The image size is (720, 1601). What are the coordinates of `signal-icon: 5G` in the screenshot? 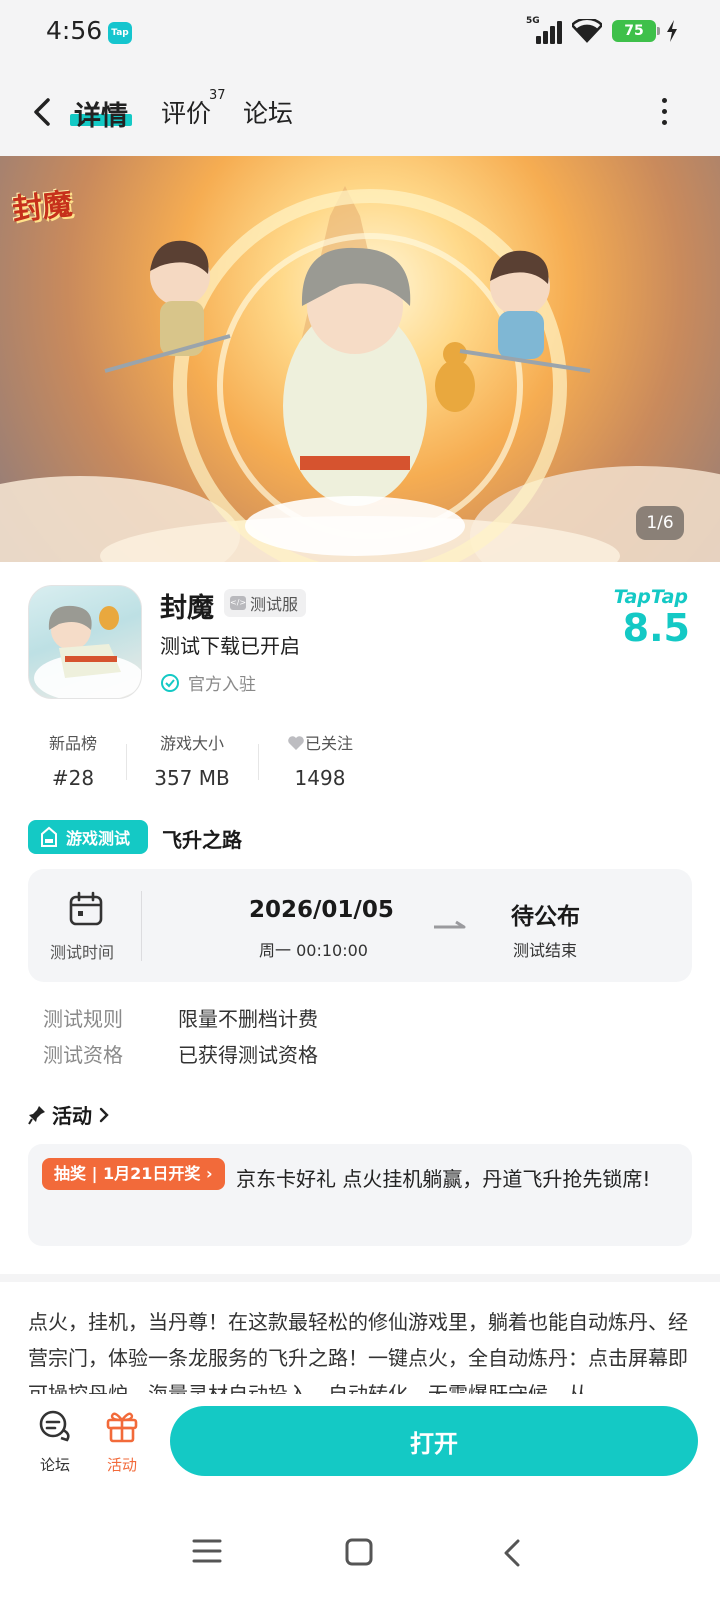 It's located at (544, 30).